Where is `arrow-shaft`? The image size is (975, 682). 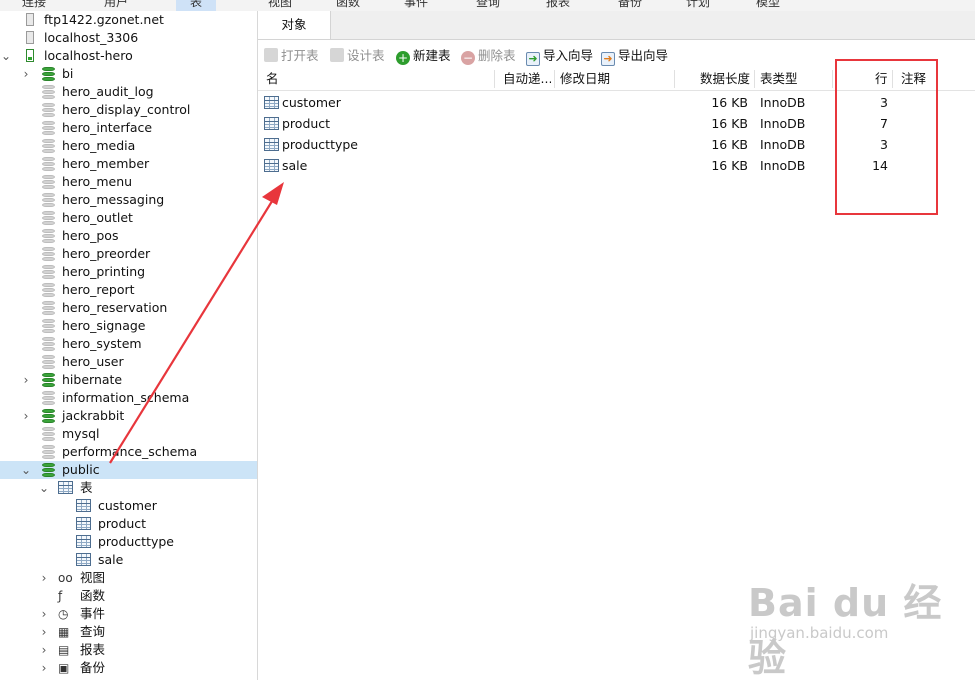
arrow-shaft is located at coordinates (192, 330).